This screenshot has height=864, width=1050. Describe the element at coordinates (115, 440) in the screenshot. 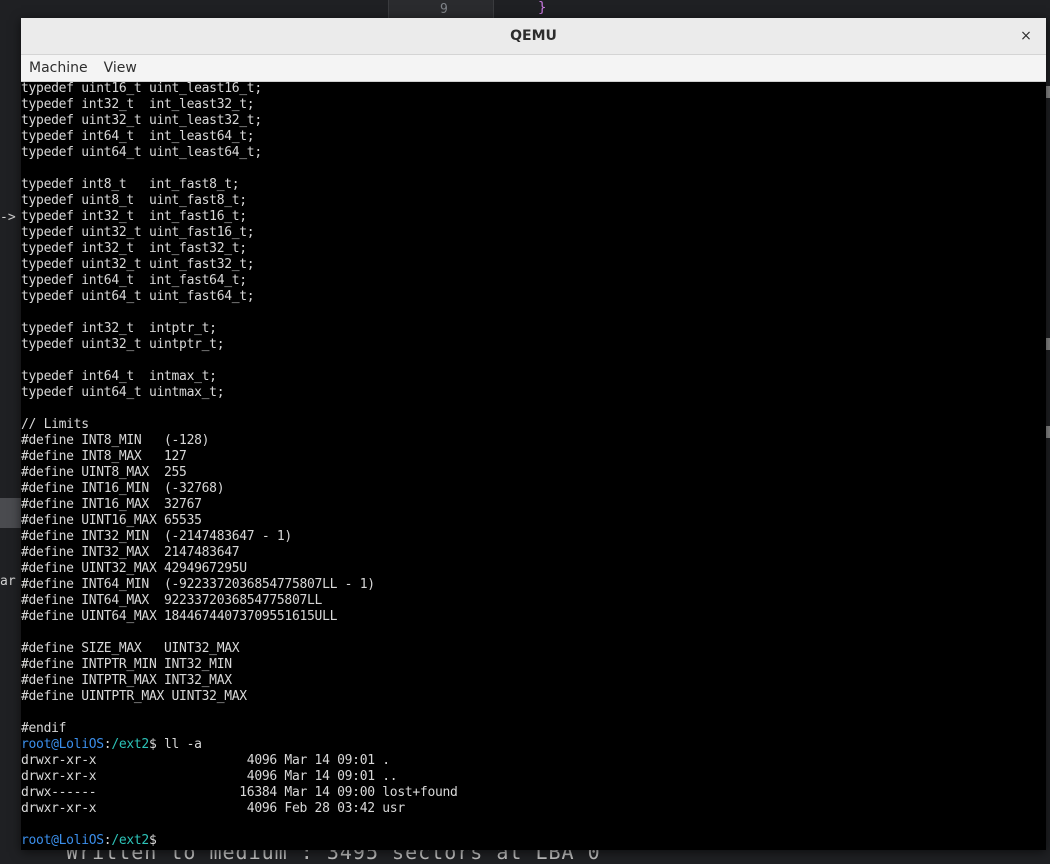

I see `terminal-line: #define INT8_MIN (-128)` at that location.